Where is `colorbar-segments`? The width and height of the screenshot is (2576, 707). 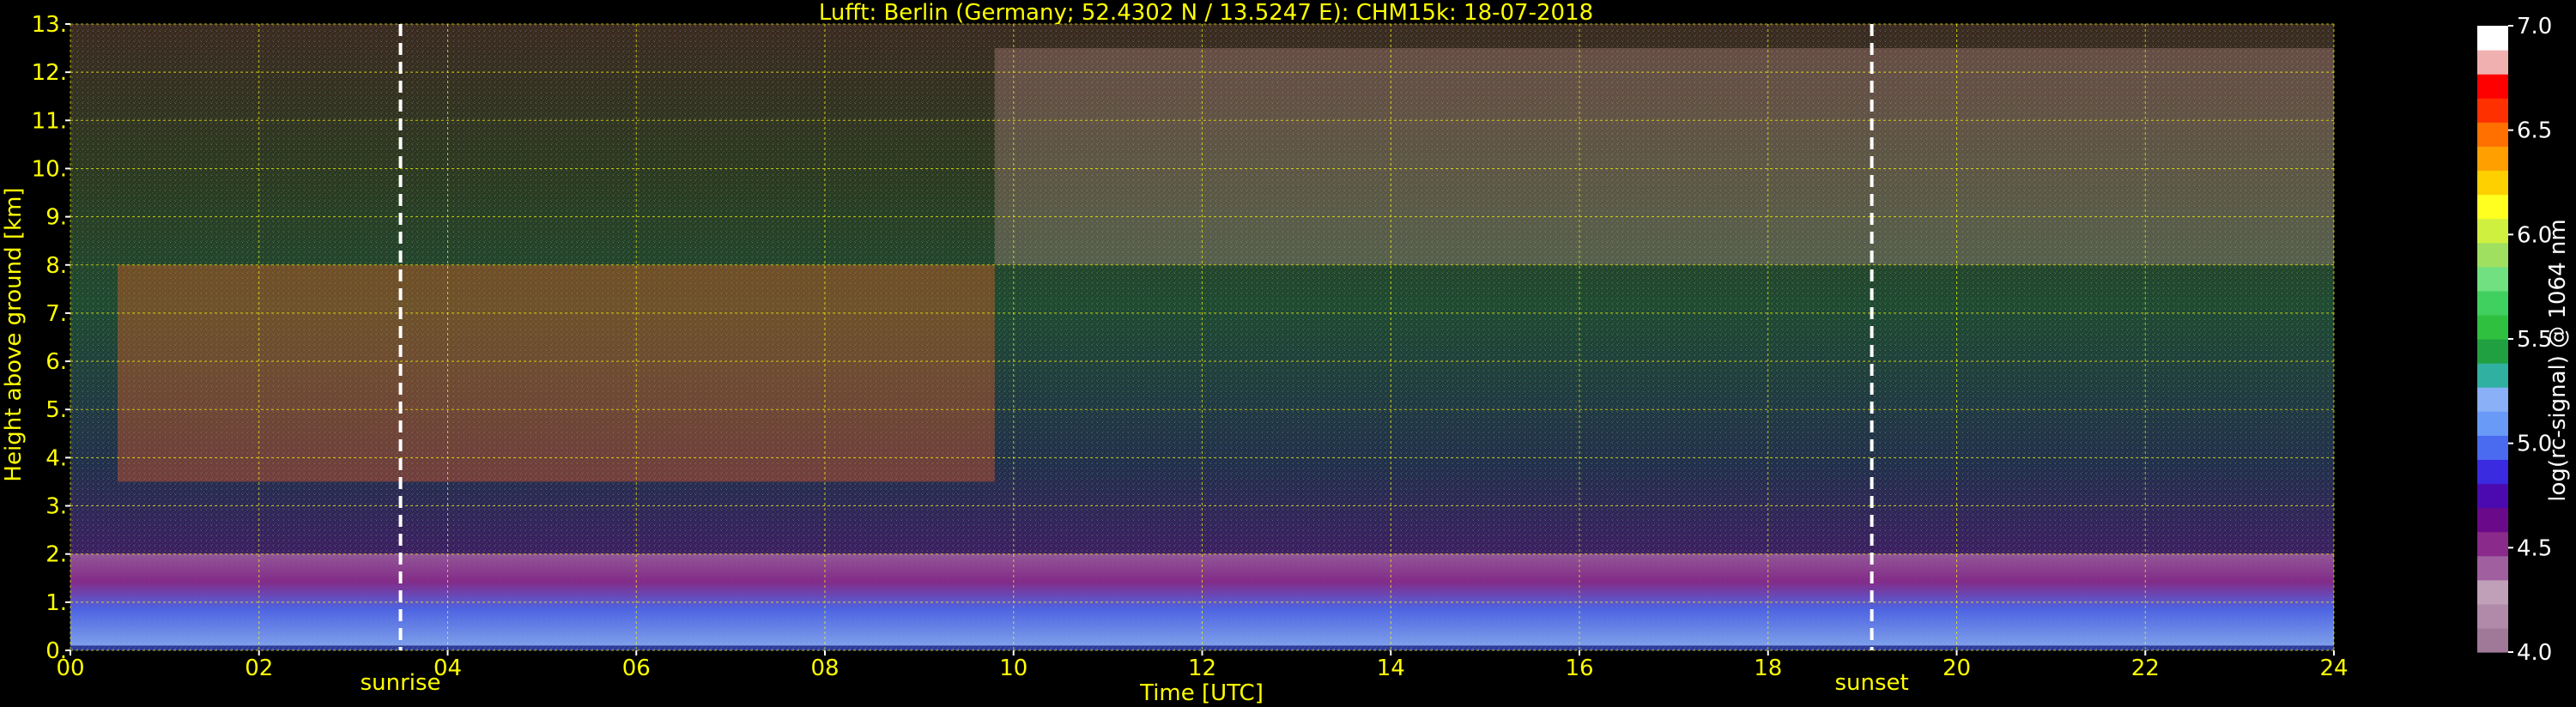 colorbar-segments is located at coordinates (2492, 339).